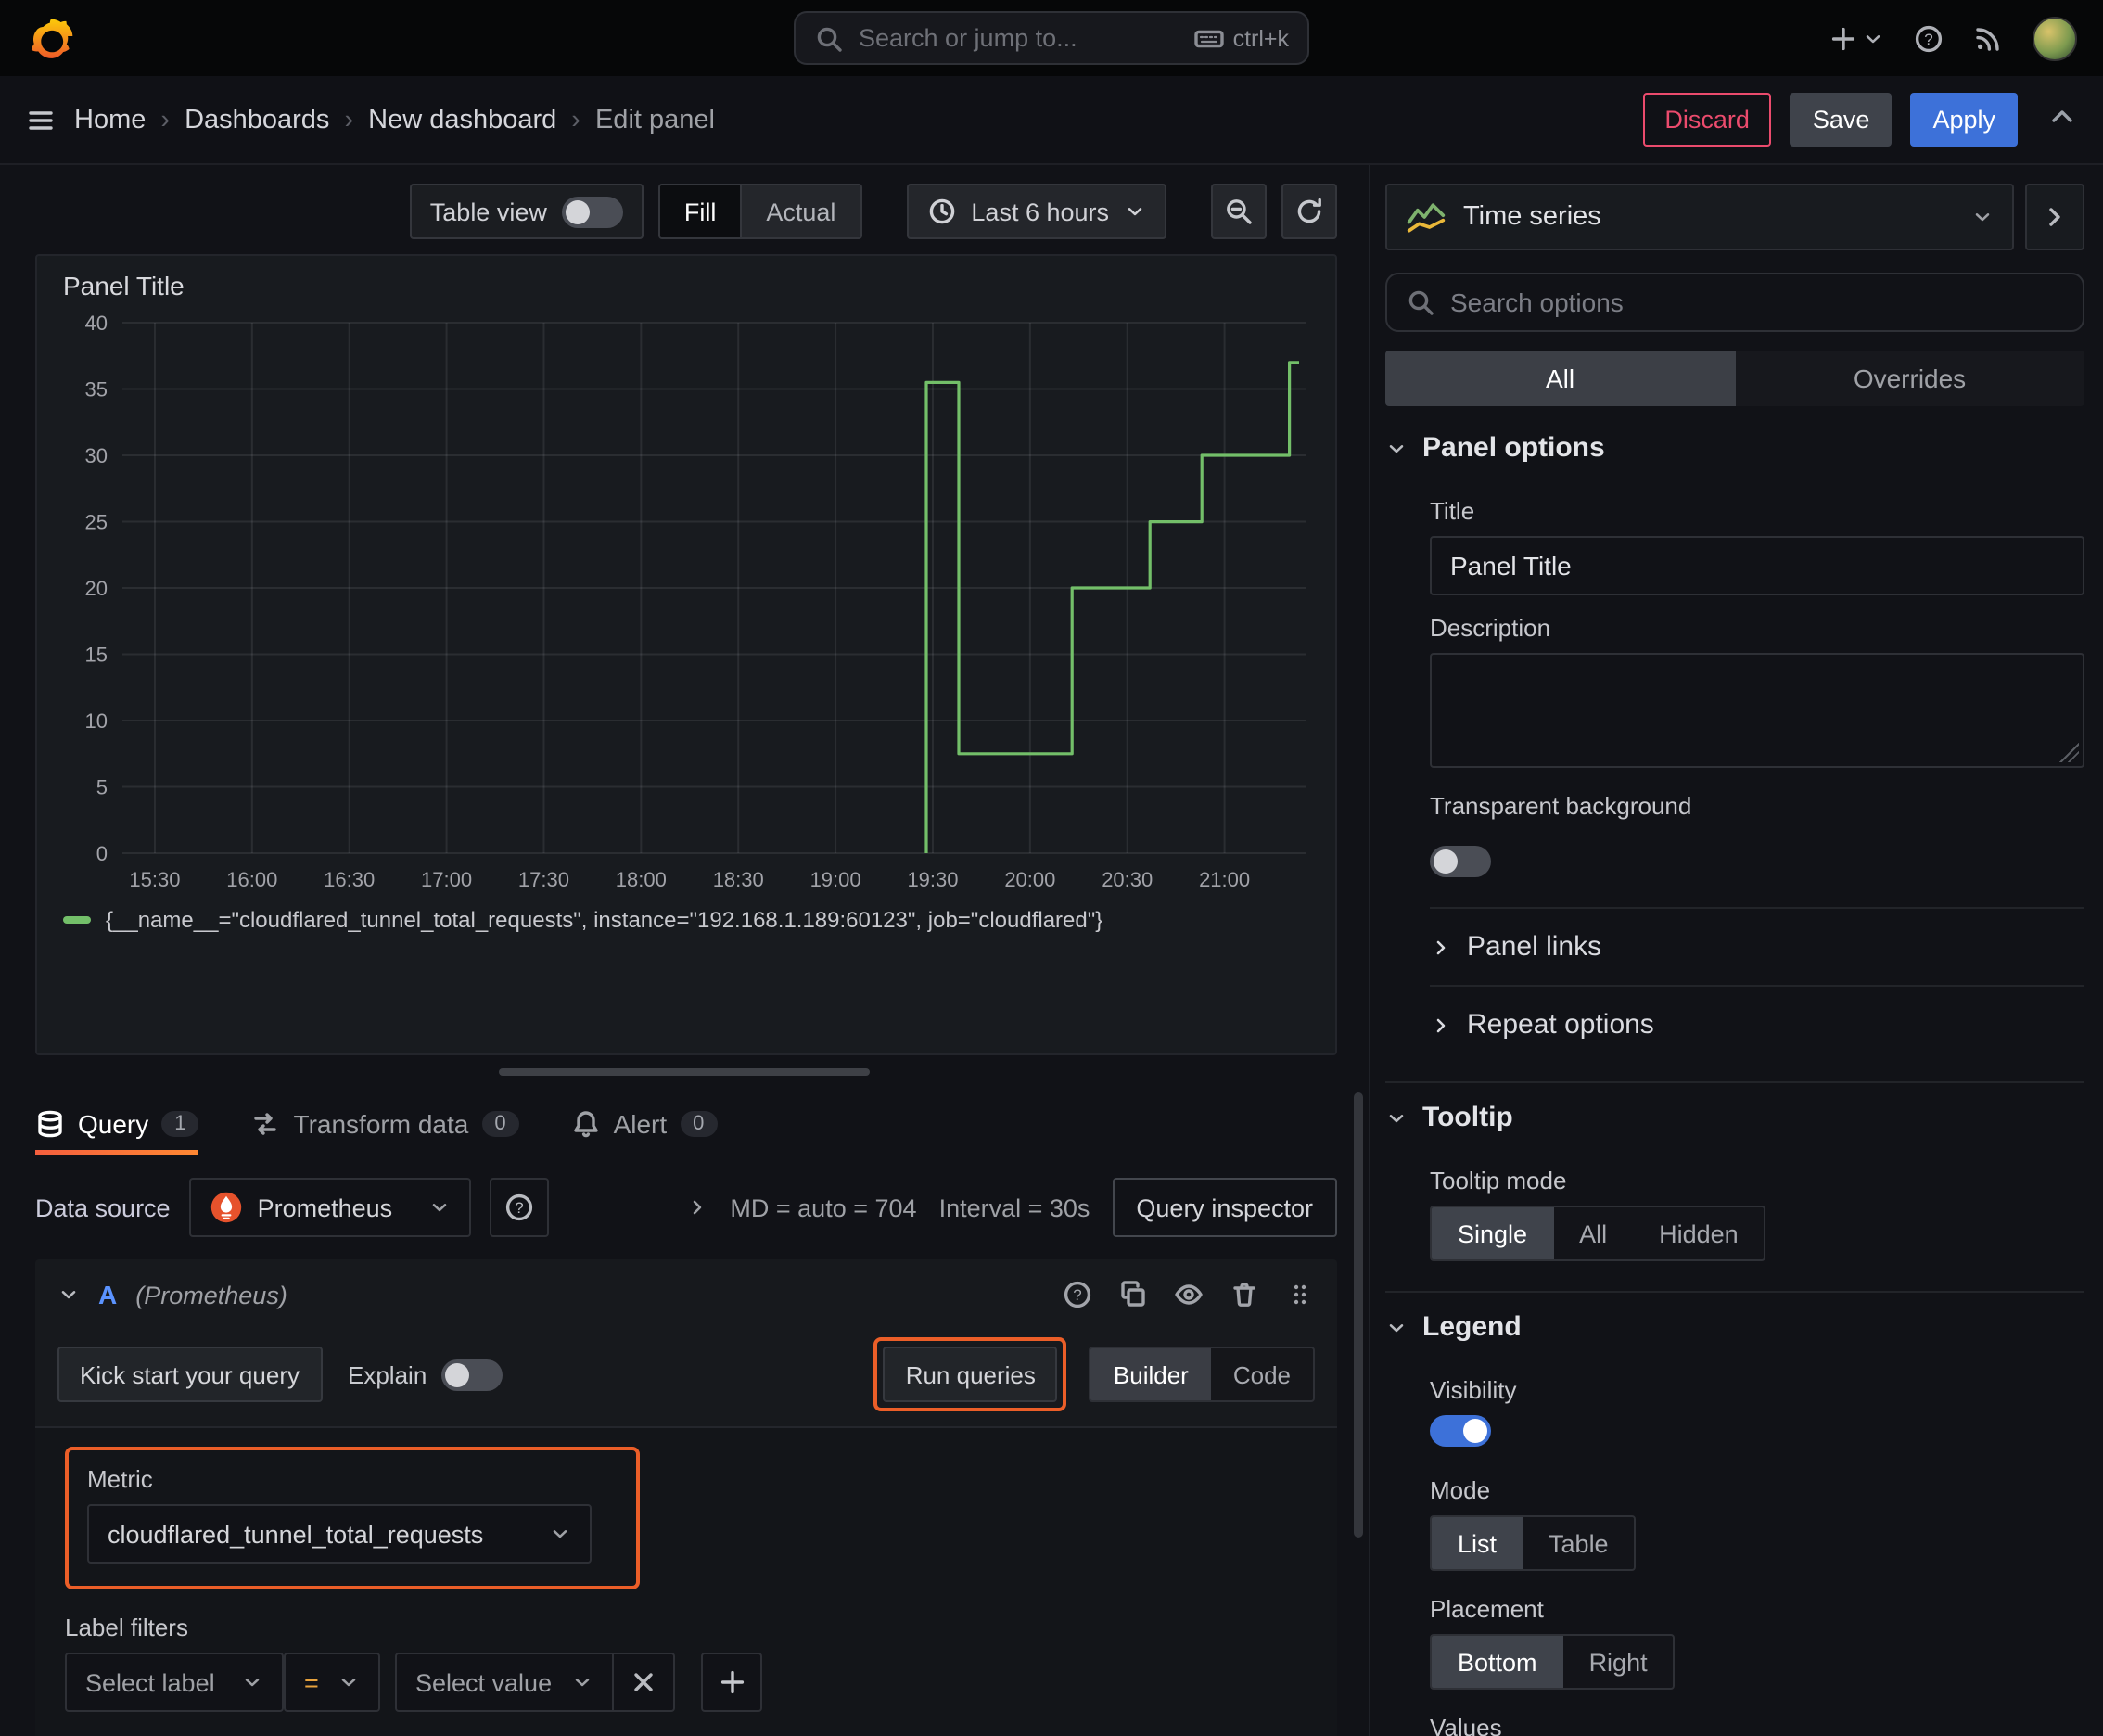 The height and width of the screenshot is (1736, 2103). What do you see at coordinates (472, 1374) in the screenshot?
I see `explain-toggle` at bounding box center [472, 1374].